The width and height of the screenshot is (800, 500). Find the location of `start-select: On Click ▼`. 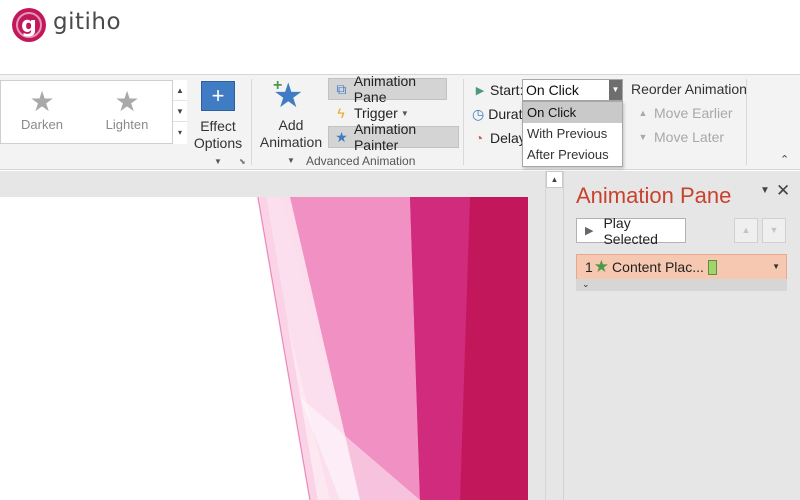

start-select: On Click ▼ is located at coordinates (572, 90).